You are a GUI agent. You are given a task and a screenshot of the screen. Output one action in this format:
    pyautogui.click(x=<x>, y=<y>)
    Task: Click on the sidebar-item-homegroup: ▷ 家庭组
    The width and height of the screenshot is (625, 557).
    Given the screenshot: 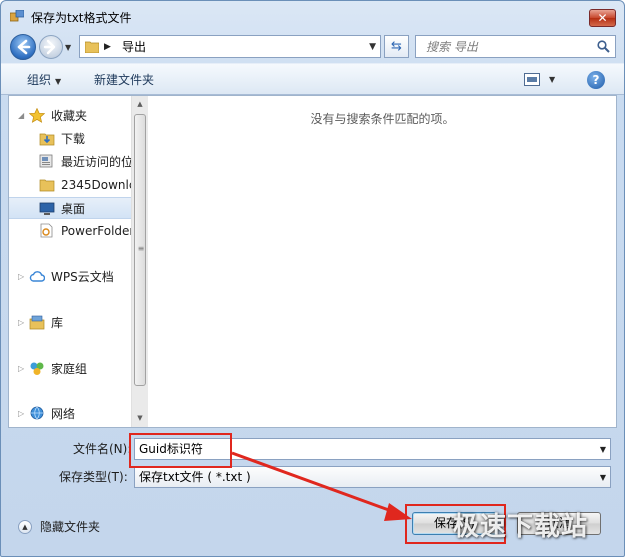 What is the action you would take?
    pyautogui.click(x=70, y=369)
    